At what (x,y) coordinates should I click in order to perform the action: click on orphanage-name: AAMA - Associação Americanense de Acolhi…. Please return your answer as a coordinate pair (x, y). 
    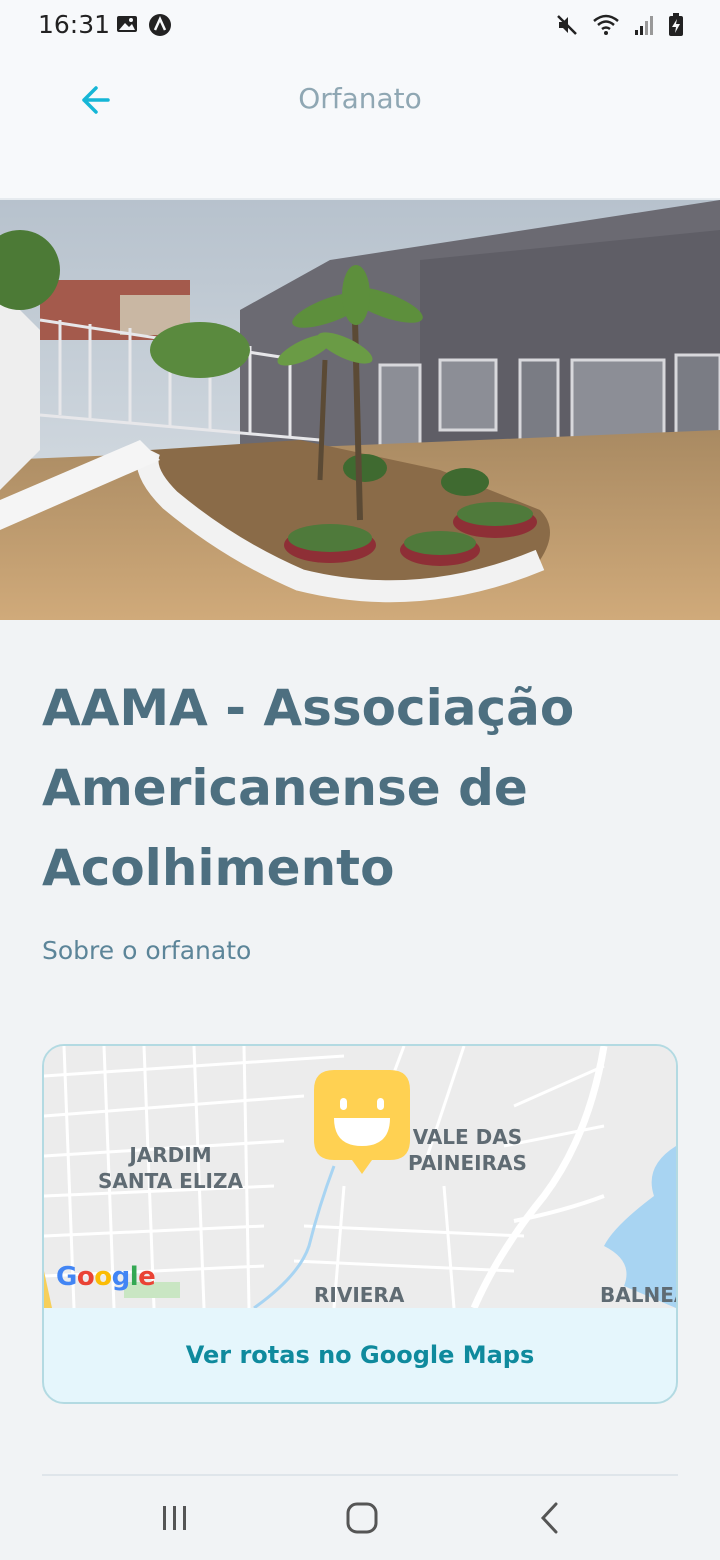
    Looking at the image, I should click on (308, 788).